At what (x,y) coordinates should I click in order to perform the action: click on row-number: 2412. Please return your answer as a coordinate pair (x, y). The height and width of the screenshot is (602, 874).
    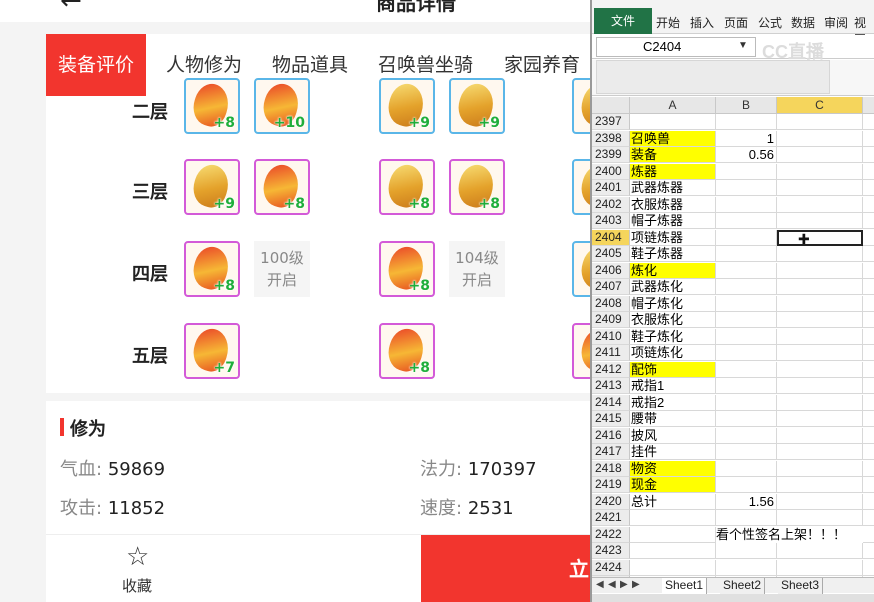
    Looking at the image, I should click on (611, 369).